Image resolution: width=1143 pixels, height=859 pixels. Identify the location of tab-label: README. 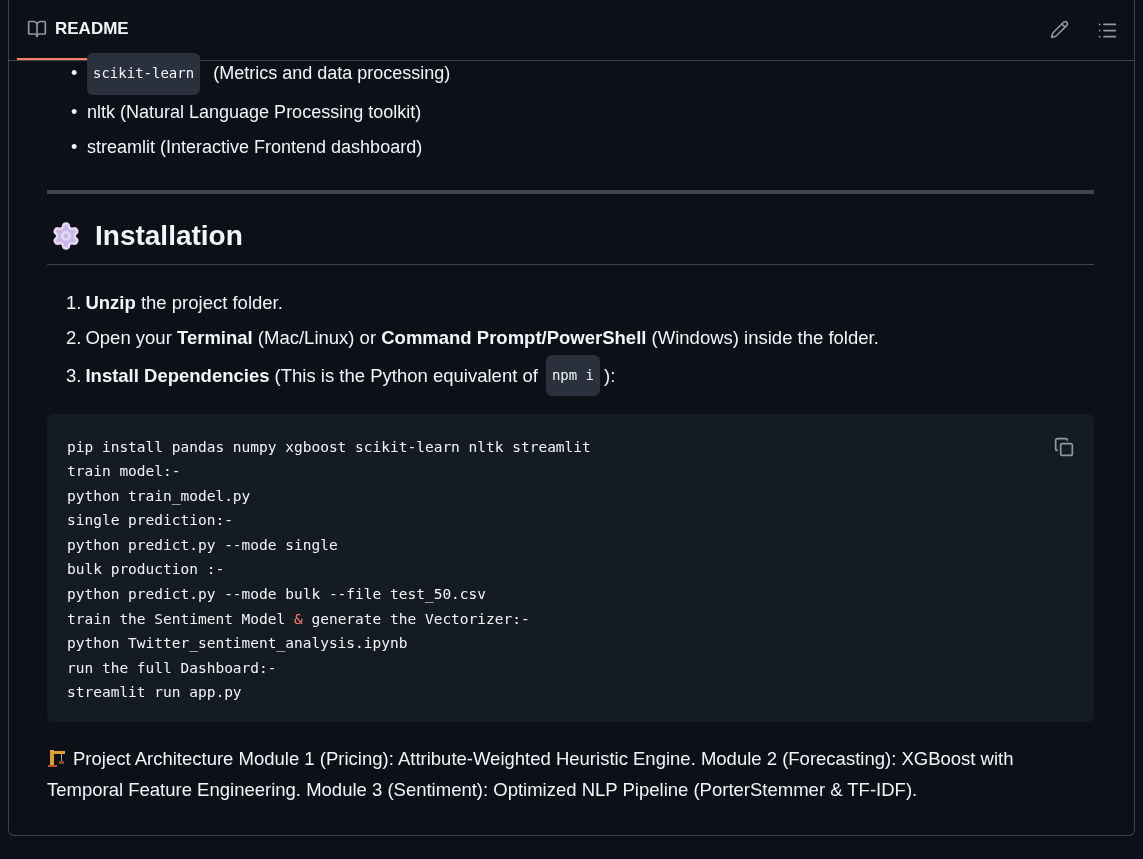
(92, 29).